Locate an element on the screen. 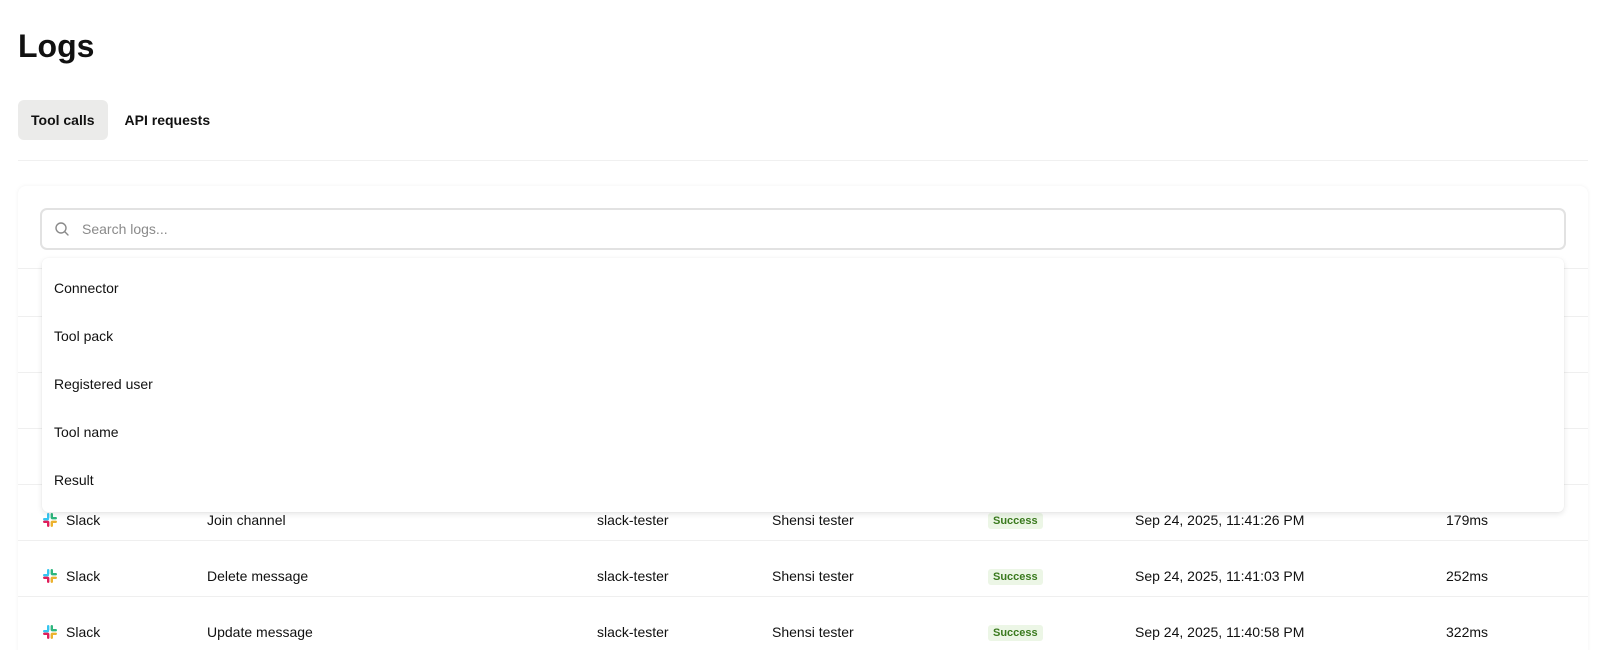 Image resolution: width=1600 pixels, height=650 pixels. search-box is located at coordinates (803, 229).